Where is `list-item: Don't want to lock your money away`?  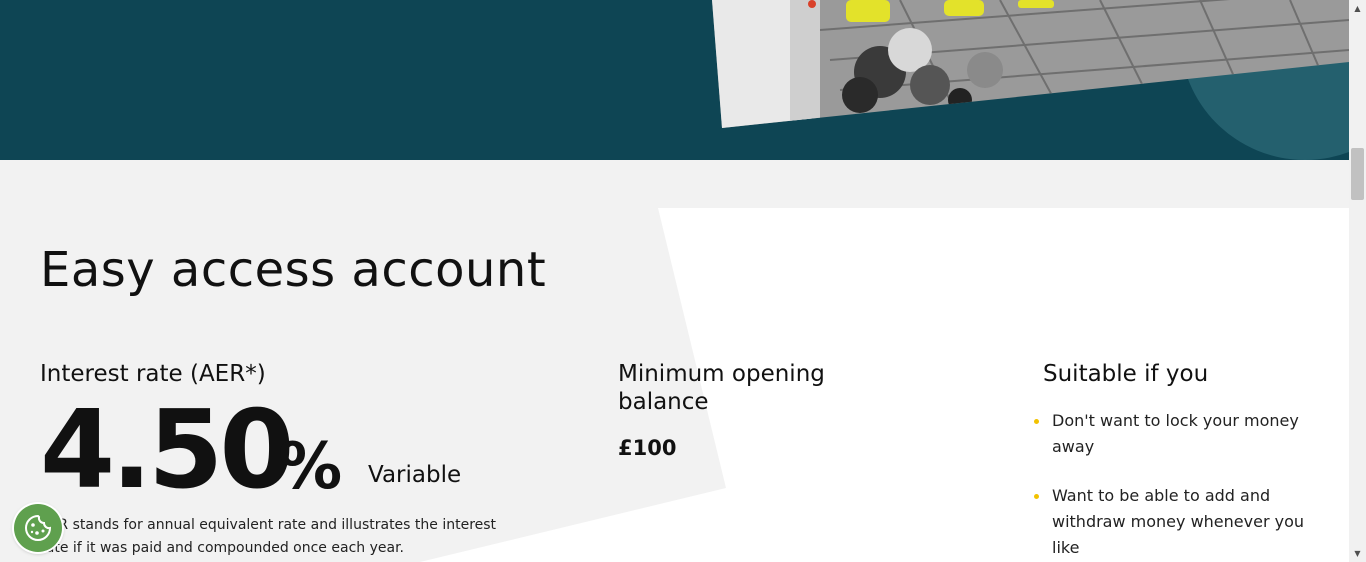
list-item: Don't want to lock your money away is located at coordinates (1174, 434).